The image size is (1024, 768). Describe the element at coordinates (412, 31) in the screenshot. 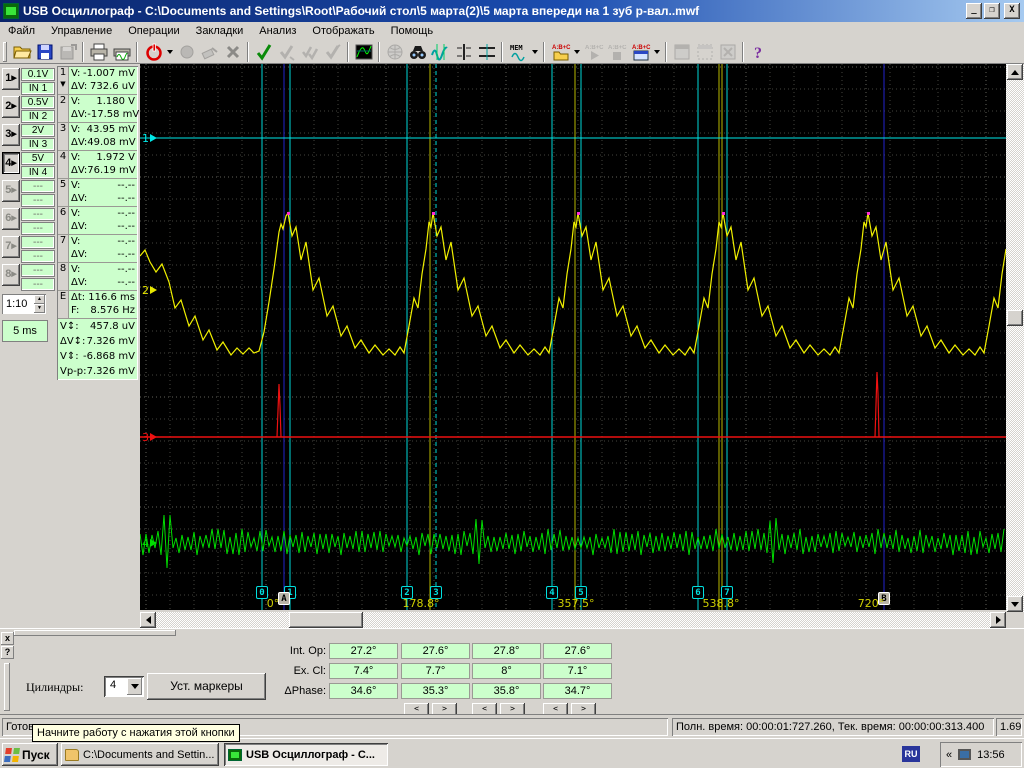

I see `menu-item-Помощь: Помощь` at that location.